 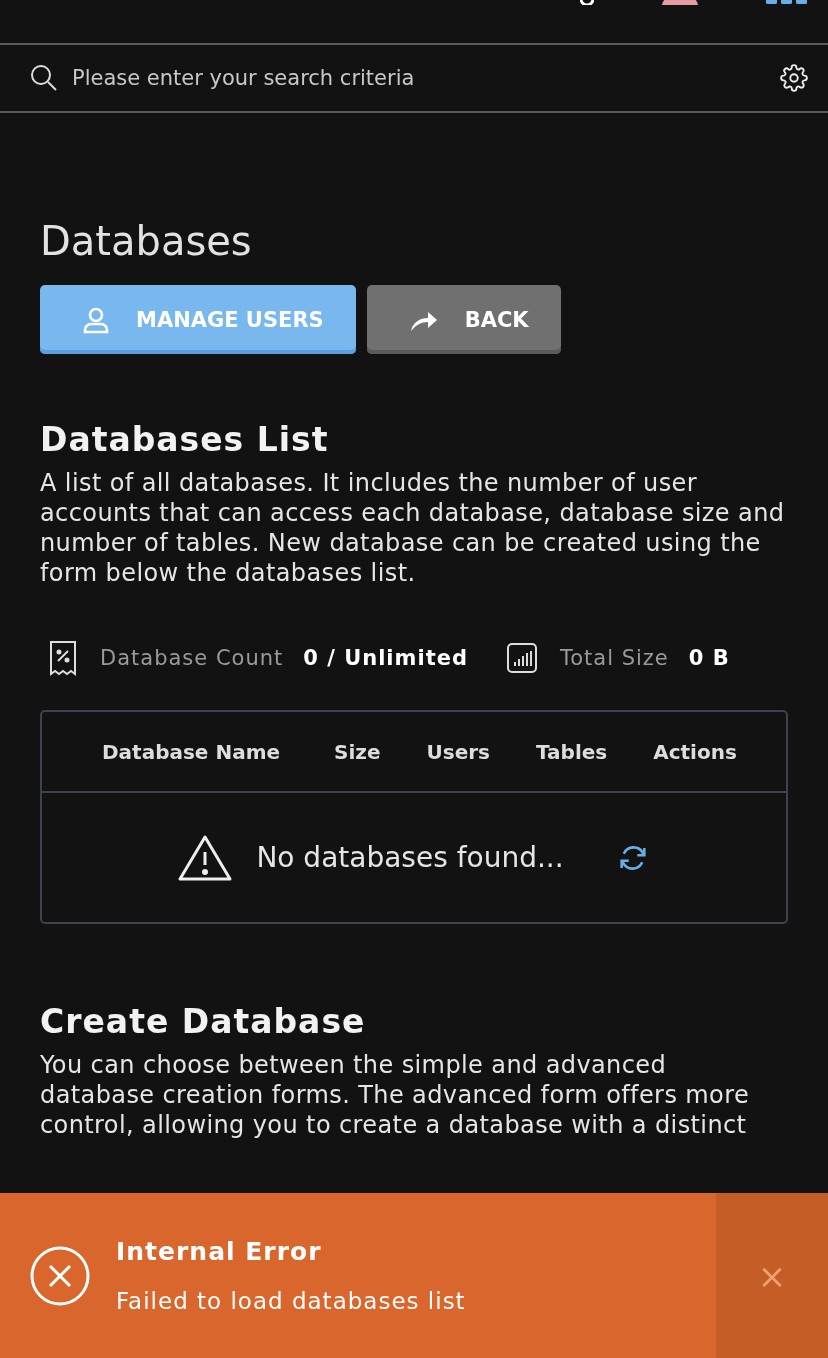 I want to click on page-title: Databases, so click(x=146, y=241).